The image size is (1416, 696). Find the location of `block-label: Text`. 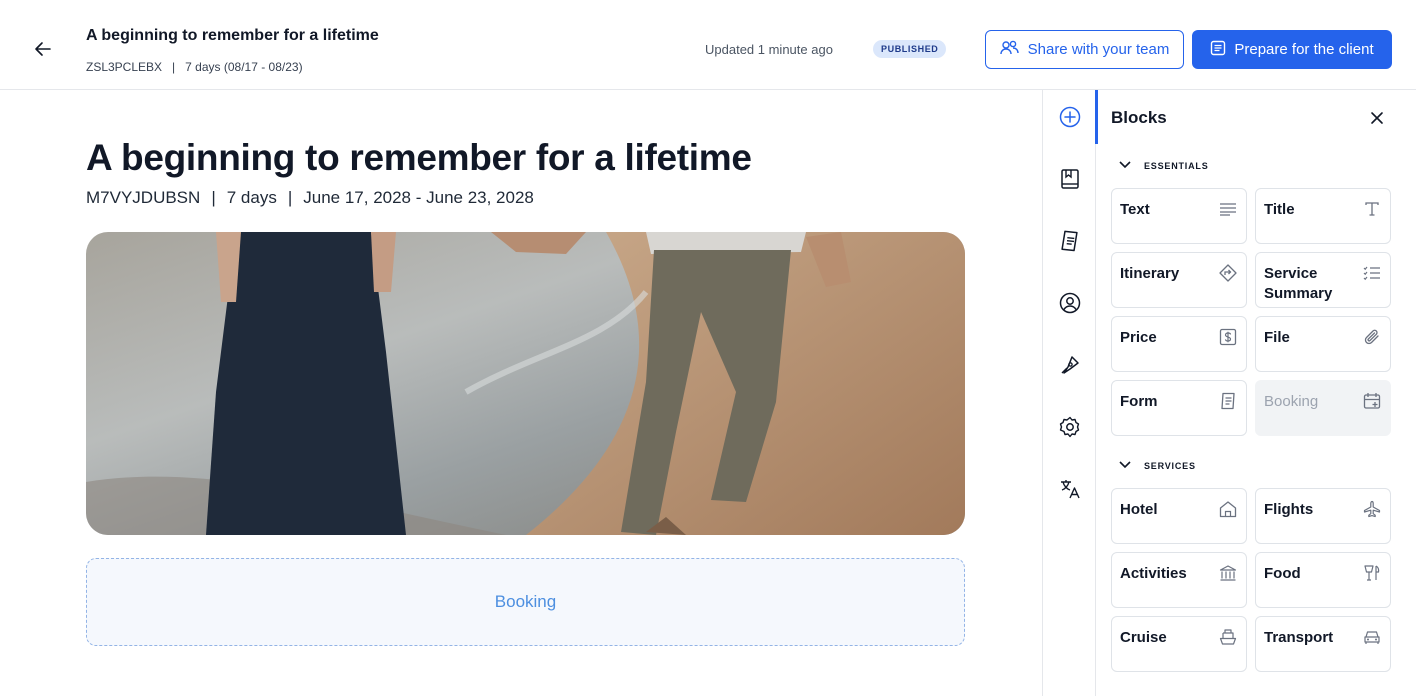

block-label: Text is located at coordinates (1135, 209).